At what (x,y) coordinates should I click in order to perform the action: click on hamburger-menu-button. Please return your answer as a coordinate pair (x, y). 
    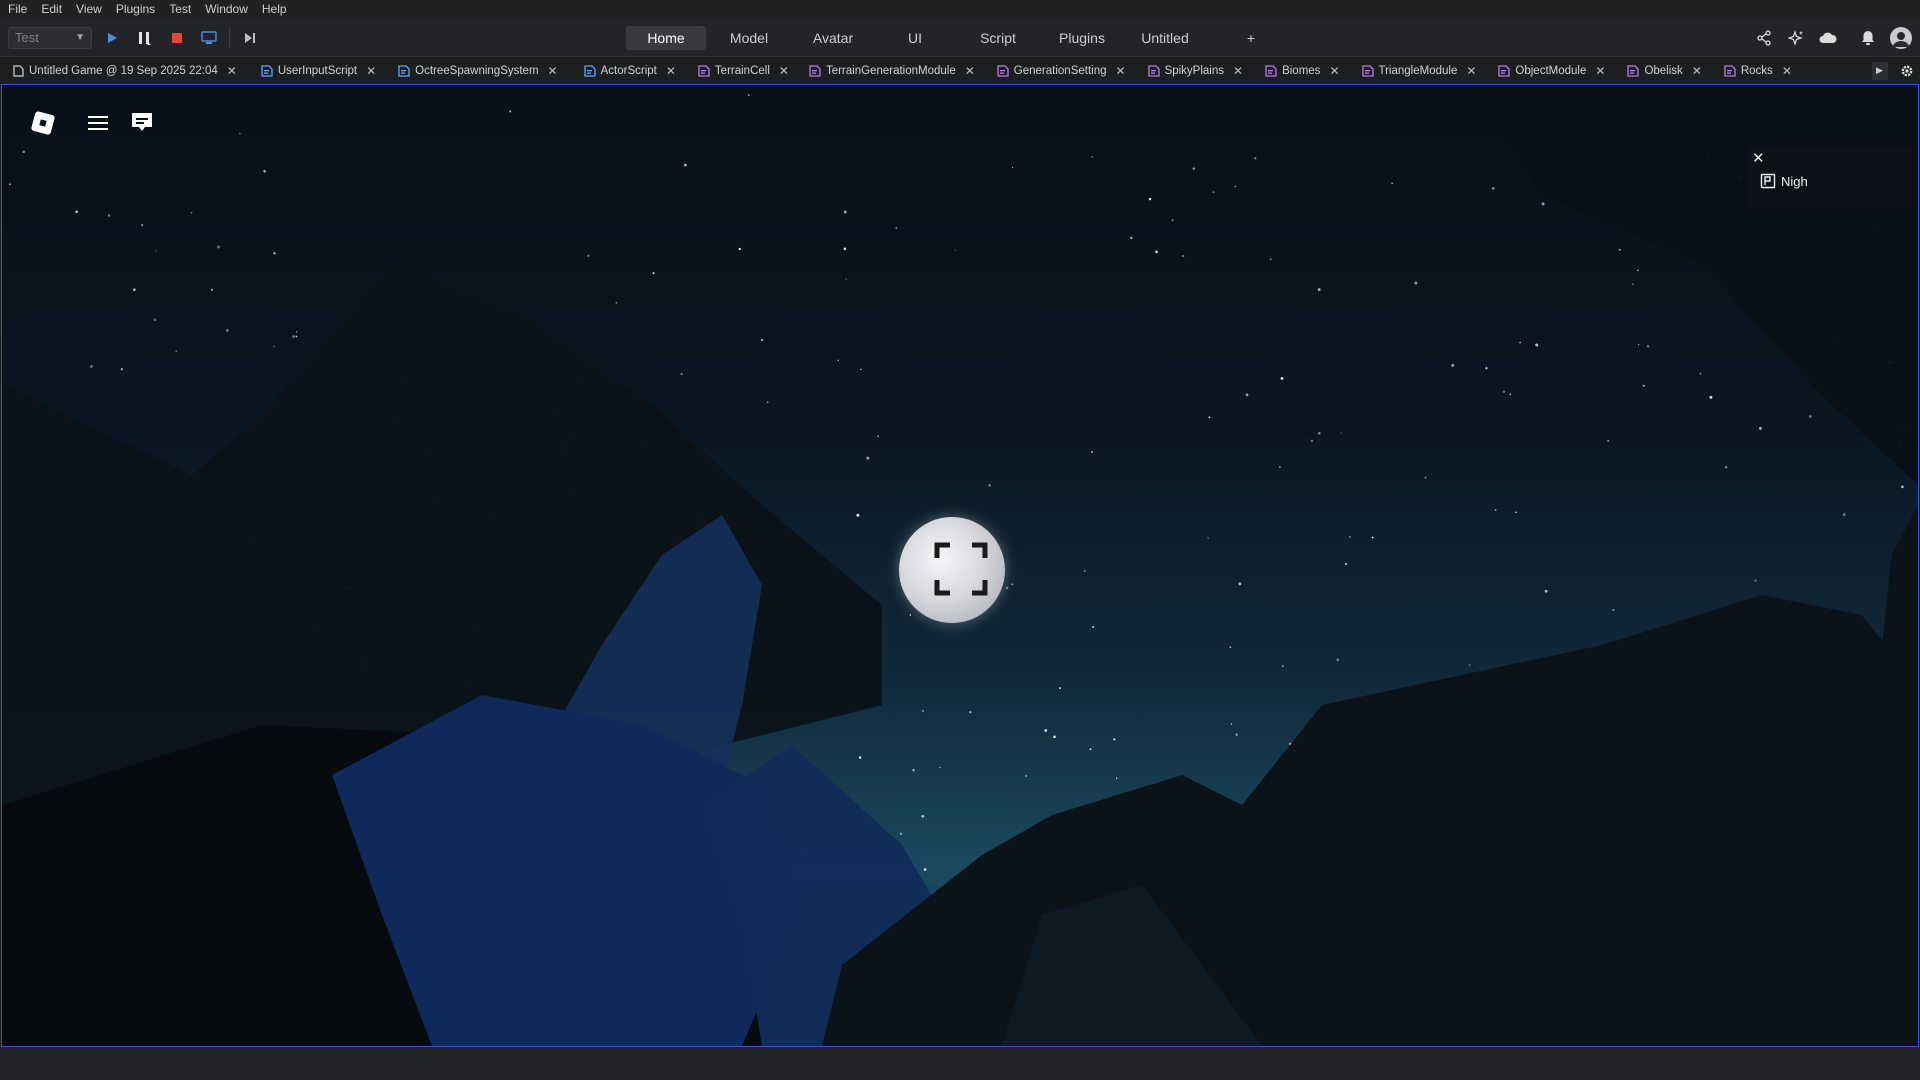
    Looking at the image, I should click on (98, 125).